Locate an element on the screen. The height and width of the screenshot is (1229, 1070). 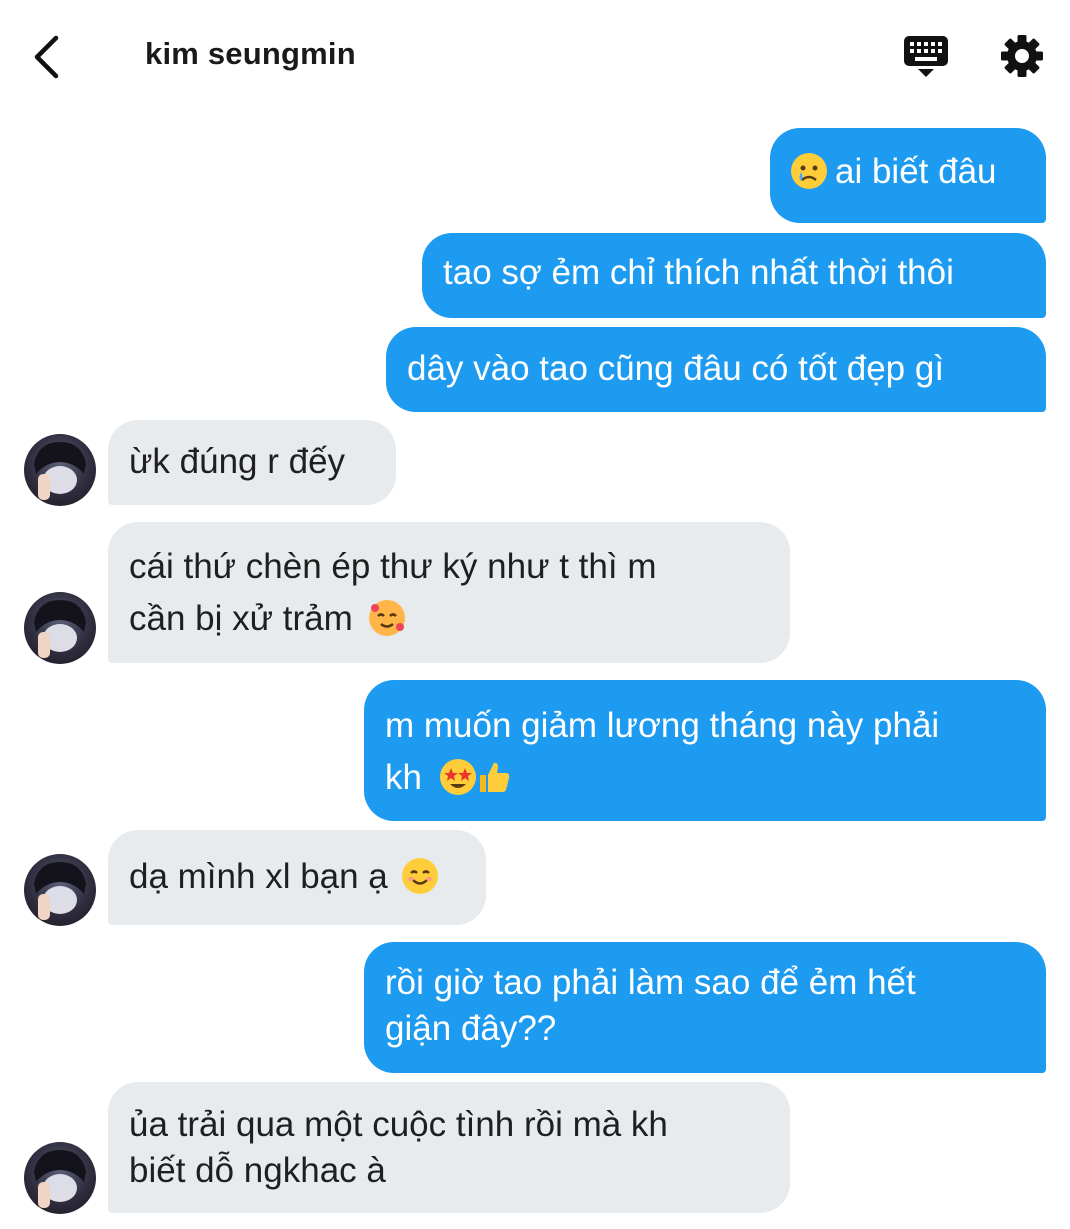
message-bubble-outgoing: dây vào tao cũng đâu có tốt đẹp gì is located at coordinates (716, 369).